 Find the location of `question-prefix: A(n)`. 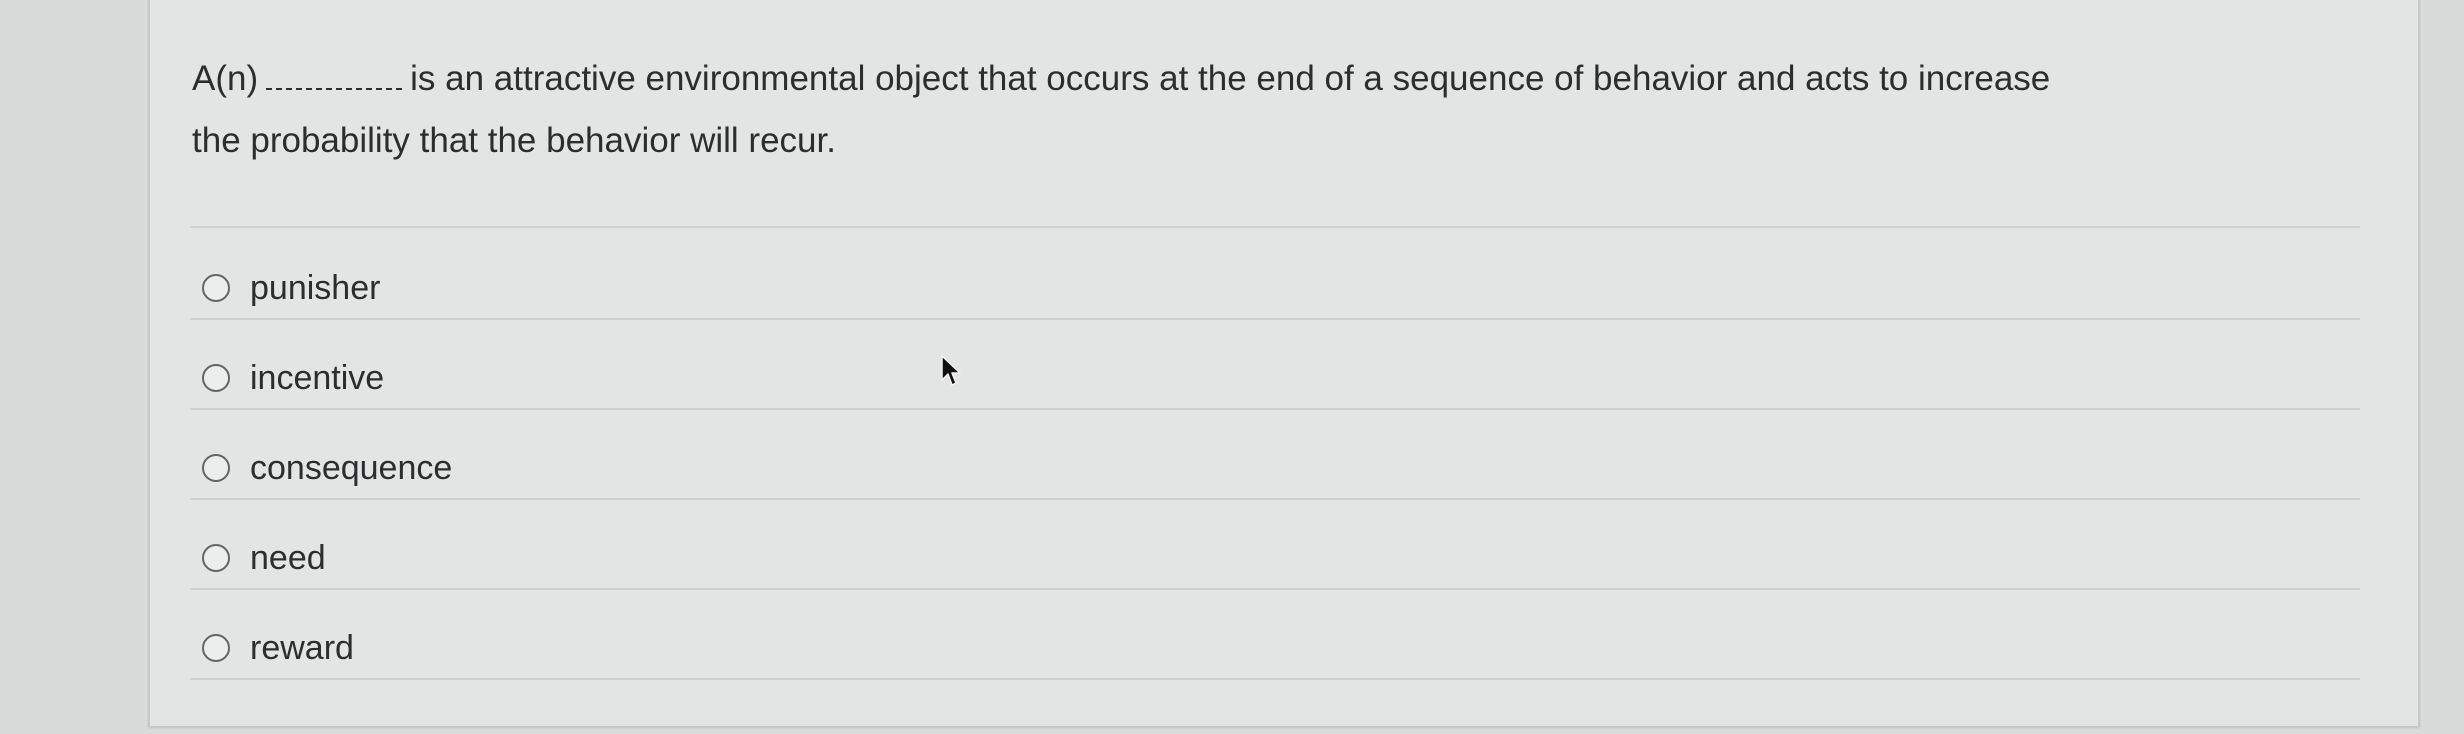

question-prefix: A(n) is located at coordinates (225, 78).